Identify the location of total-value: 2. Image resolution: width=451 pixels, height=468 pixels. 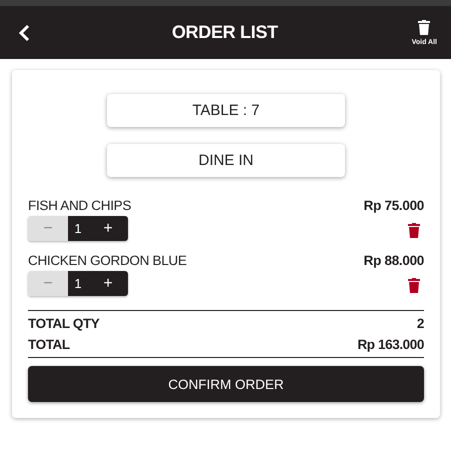
(420, 324).